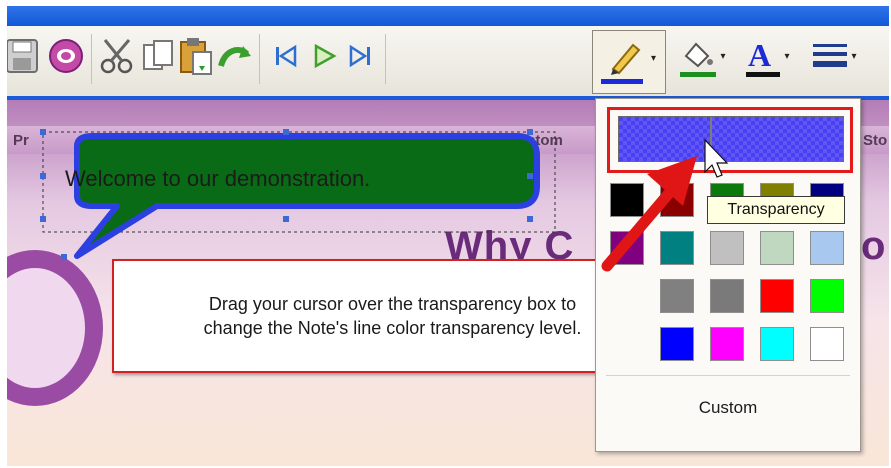 The width and height of the screenshot is (891, 468). I want to click on transparency-tooltip: Transparency, so click(776, 210).